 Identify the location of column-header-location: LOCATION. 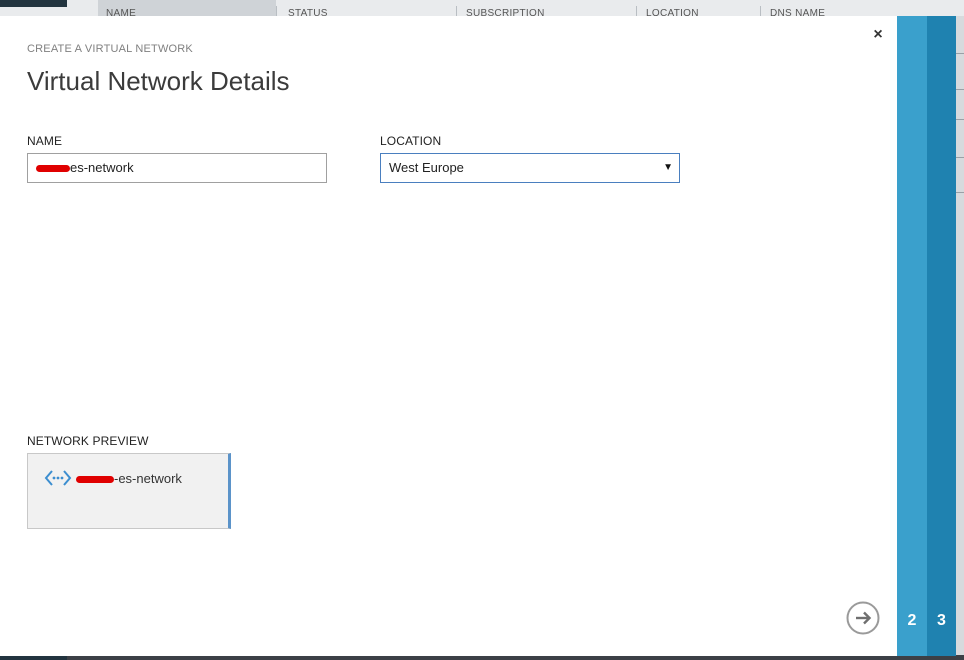
(672, 13).